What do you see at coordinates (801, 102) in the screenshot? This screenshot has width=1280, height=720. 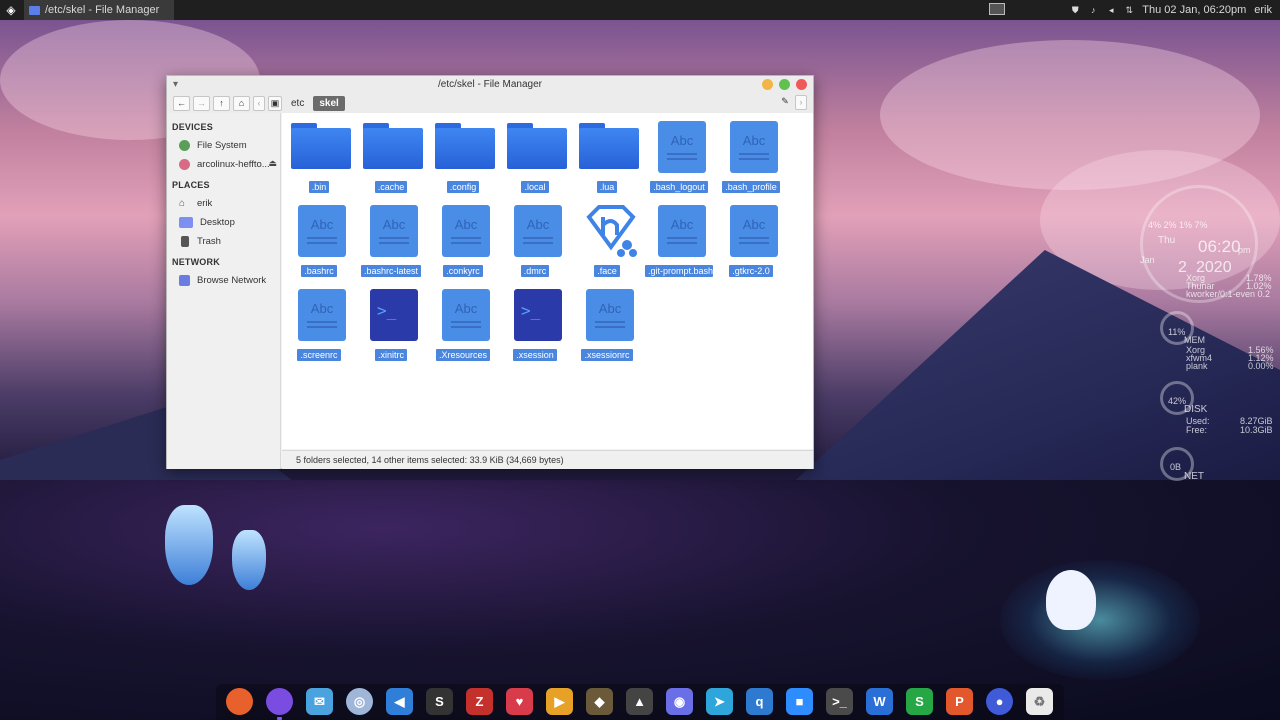 I see `path-right-button: ›` at bounding box center [801, 102].